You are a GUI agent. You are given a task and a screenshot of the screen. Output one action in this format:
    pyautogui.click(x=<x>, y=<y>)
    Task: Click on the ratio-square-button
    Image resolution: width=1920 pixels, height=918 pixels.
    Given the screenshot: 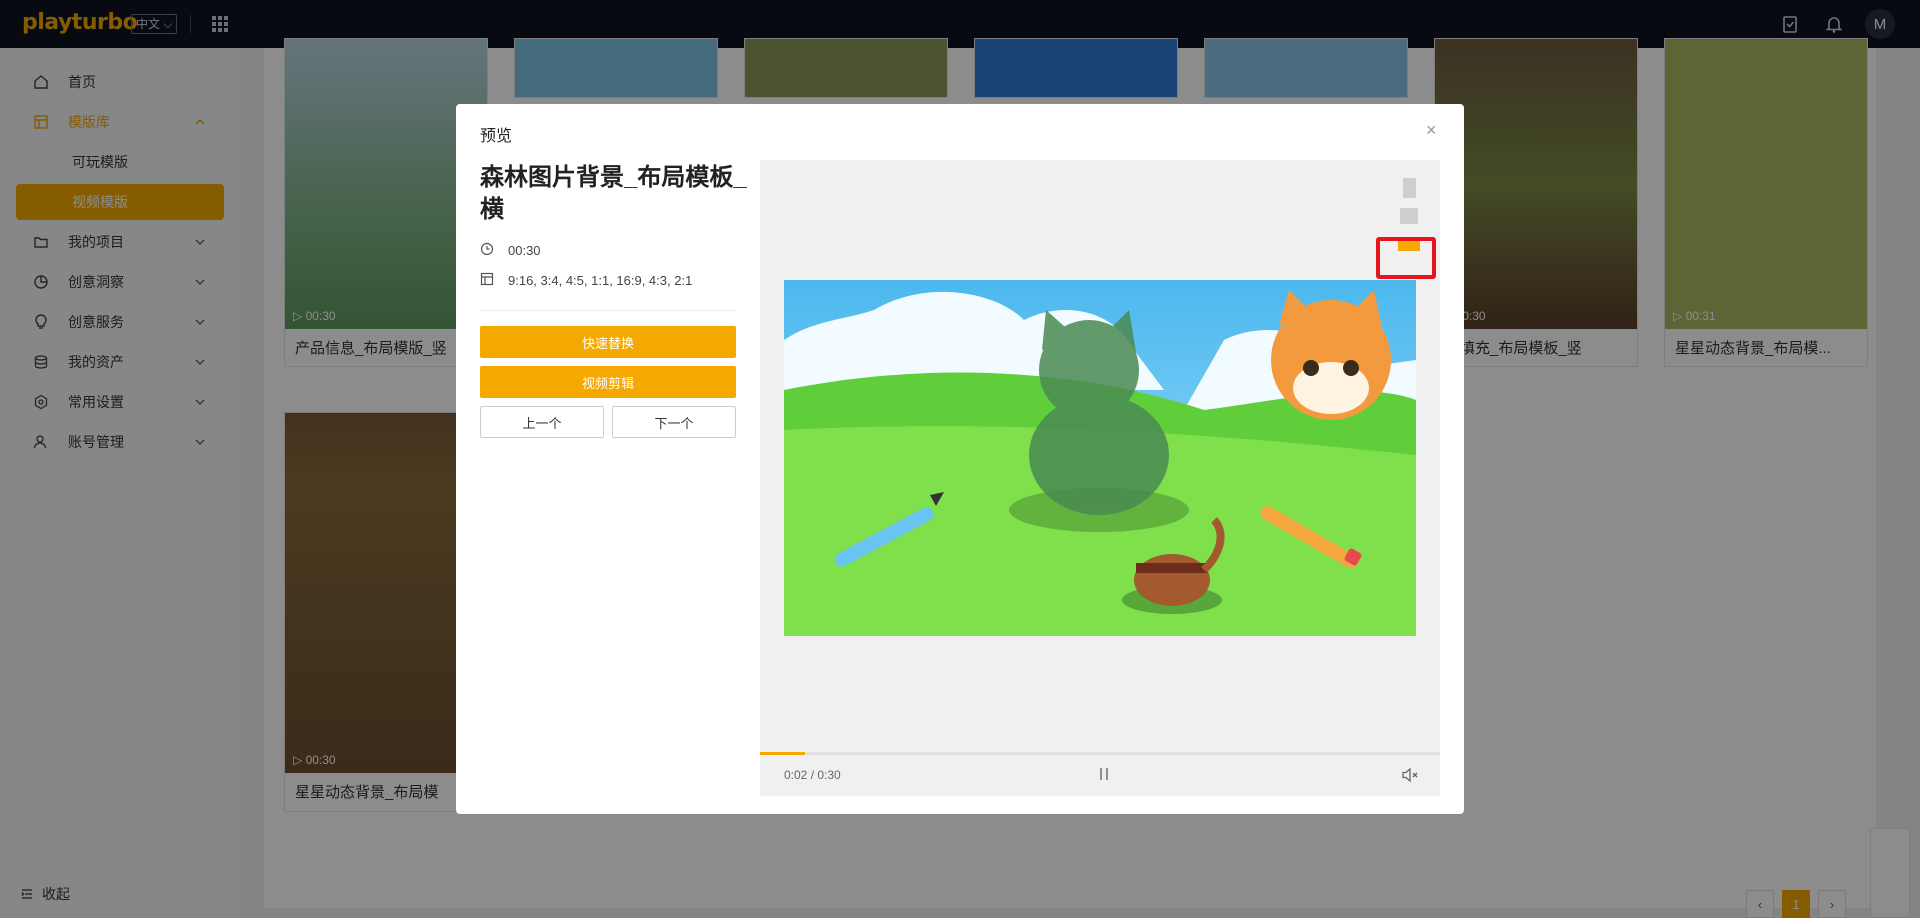 What is the action you would take?
    pyautogui.click(x=1409, y=216)
    